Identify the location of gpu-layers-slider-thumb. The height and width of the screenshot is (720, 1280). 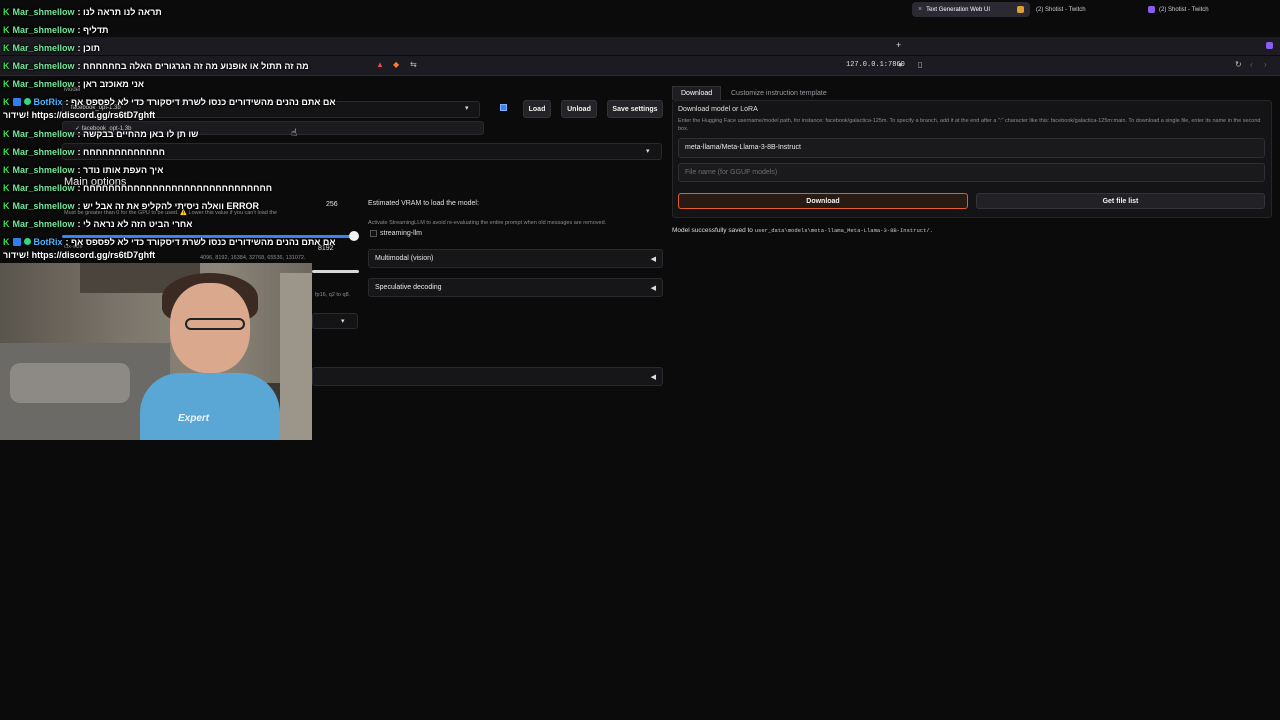
(354, 236).